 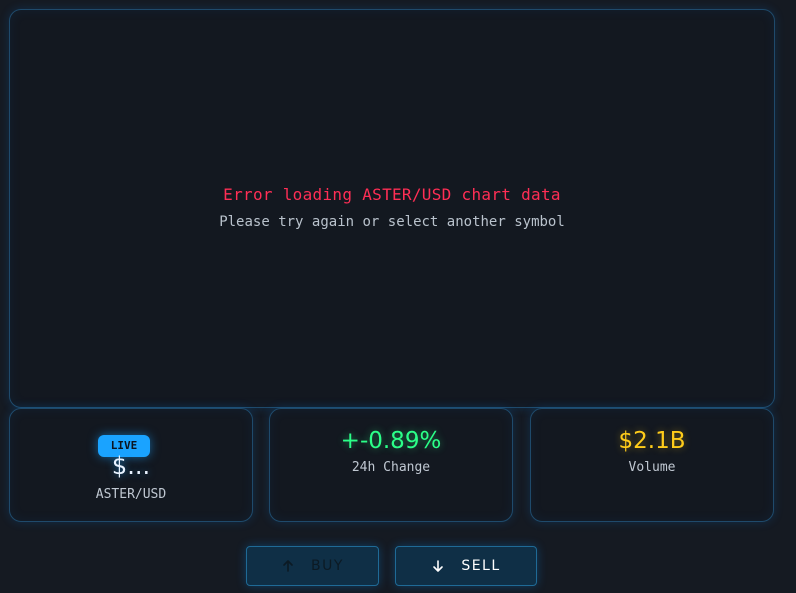 I want to click on arrow-up-icon, so click(x=288, y=566).